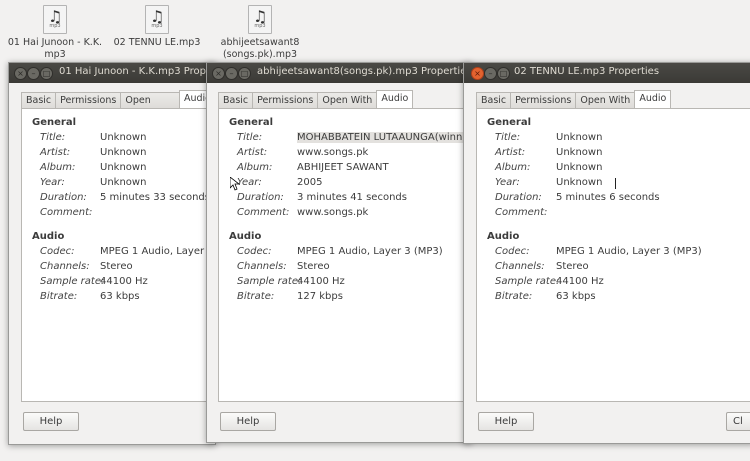  What do you see at coordinates (55, 42) in the screenshot?
I see `desktop-file-label: 01 Hai Junoon - K.K.` at bounding box center [55, 42].